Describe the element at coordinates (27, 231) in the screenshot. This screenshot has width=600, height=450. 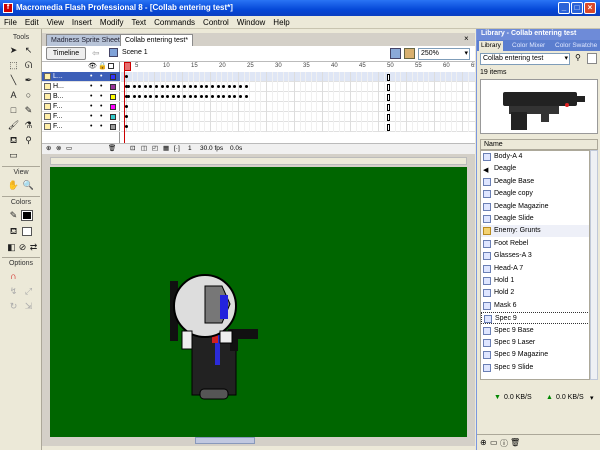
I see `fill-color-swatch` at that location.